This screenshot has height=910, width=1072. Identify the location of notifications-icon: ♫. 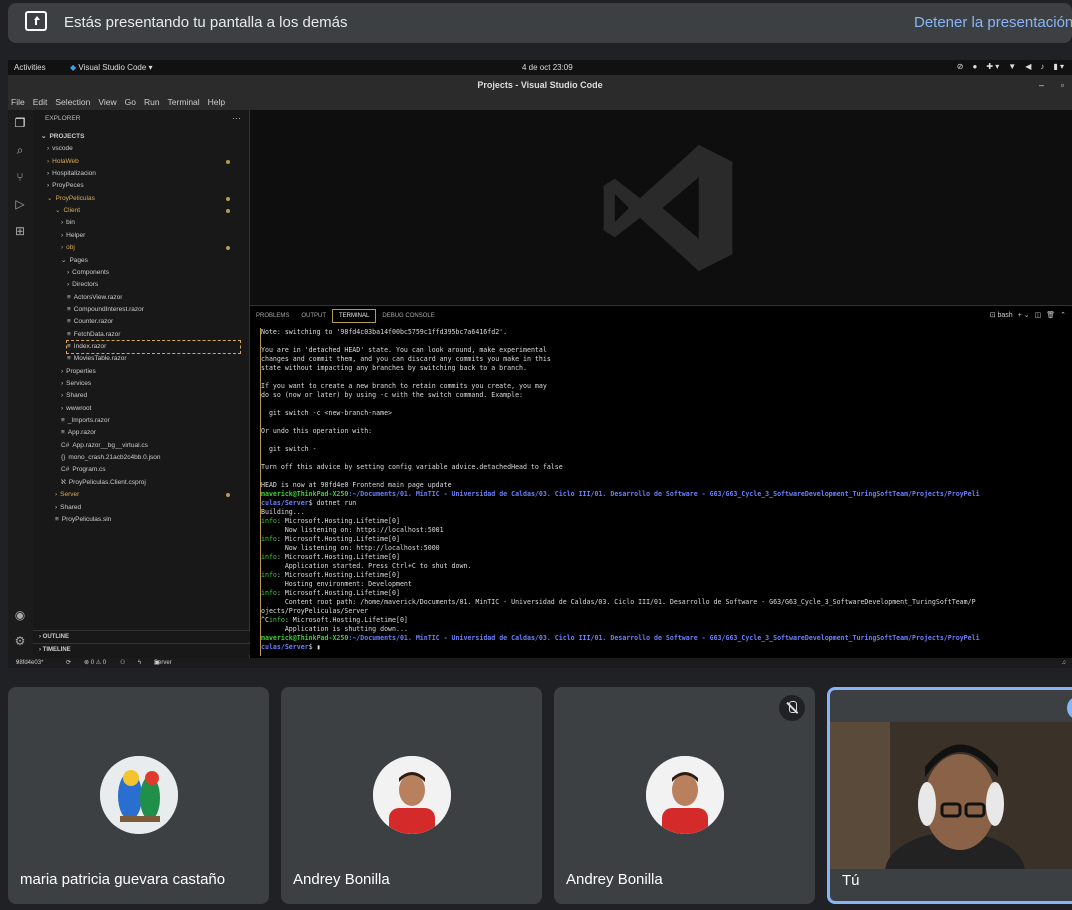
(1064, 663).